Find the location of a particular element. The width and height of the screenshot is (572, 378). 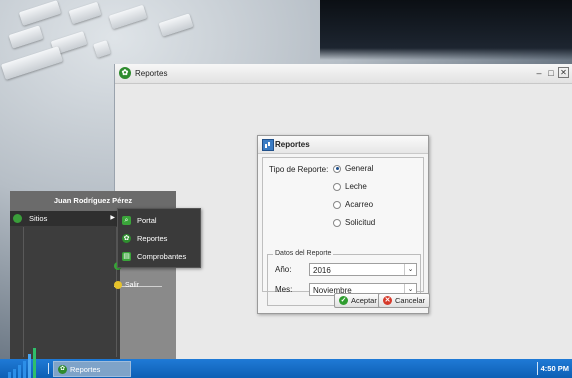

sitios-submenu: ⌕ Portal ✿ Reportes ▤ Comprobantes is located at coordinates (159, 238).